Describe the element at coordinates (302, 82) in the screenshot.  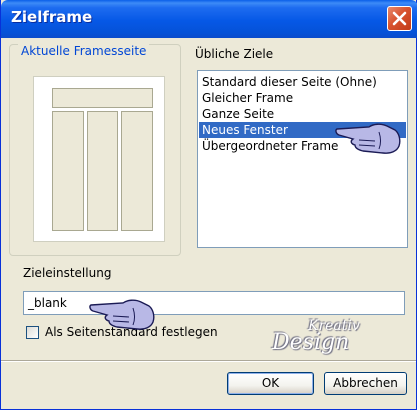
I see `list-item-standard: Standard dieser Seite (Ohne)` at that location.